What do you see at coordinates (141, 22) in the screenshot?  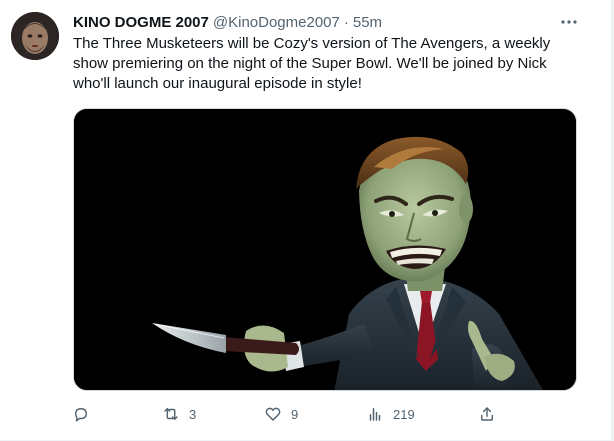 I see `display-name: KINO DOGME 2007` at bounding box center [141, 22].